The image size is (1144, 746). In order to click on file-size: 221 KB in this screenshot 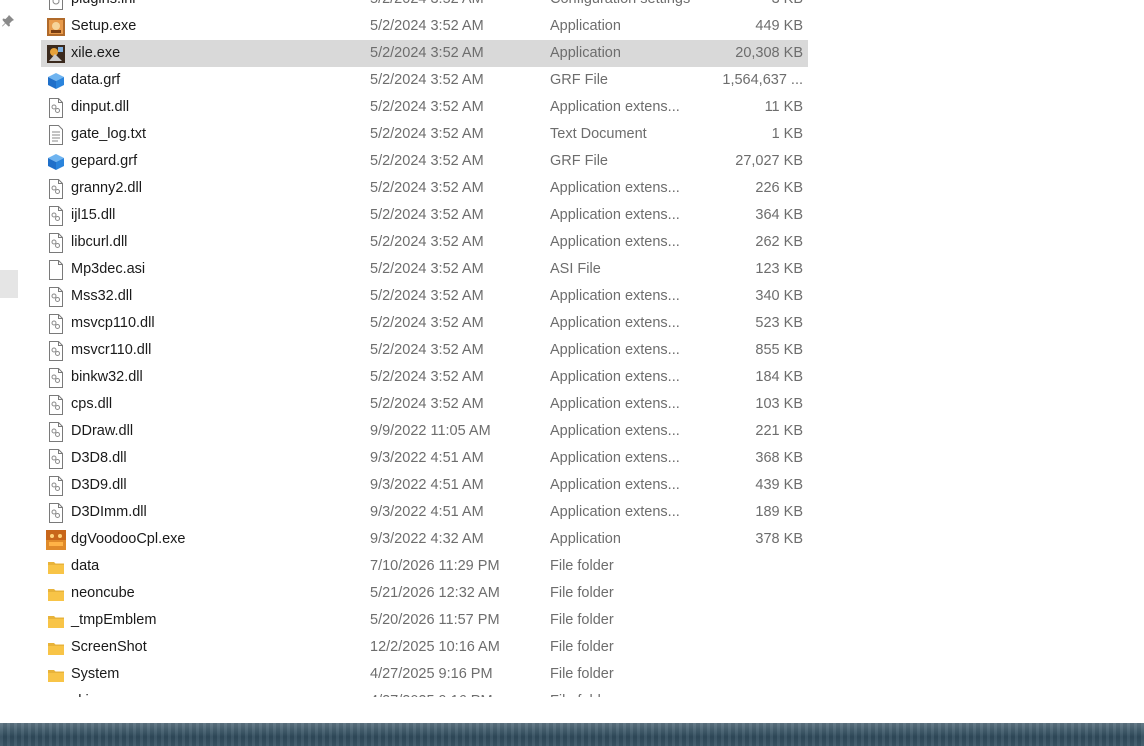, I will do `click(779, 431)`.